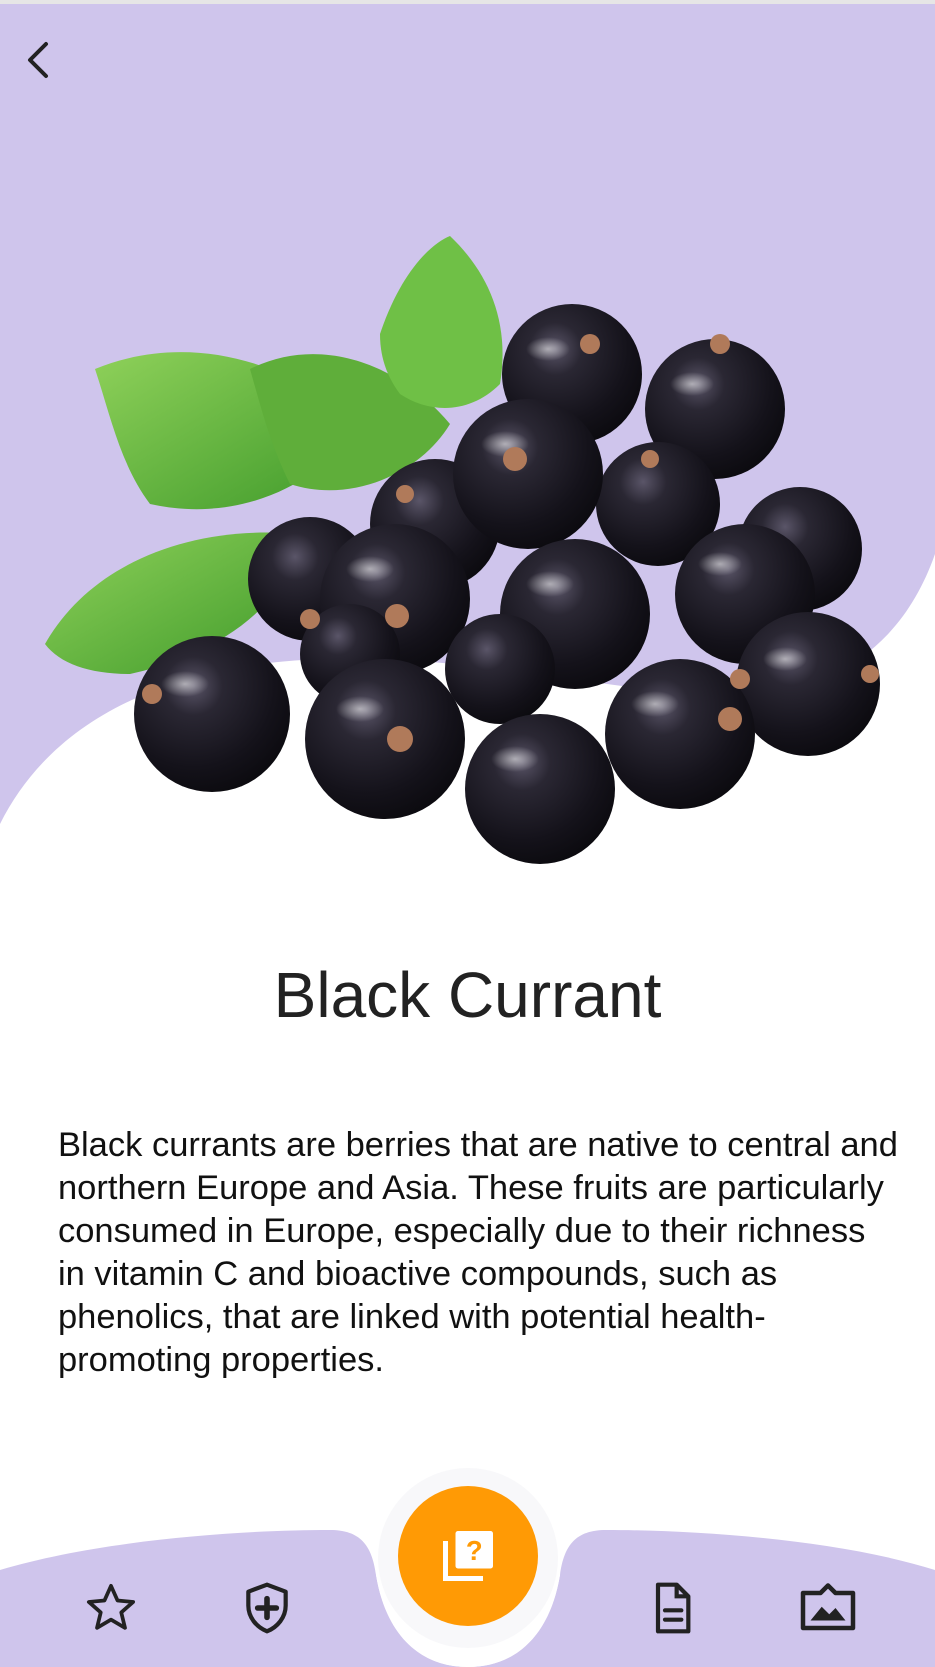 This screenshot has height=1667, width=935. I want to click on back-button, so click(46, 64).